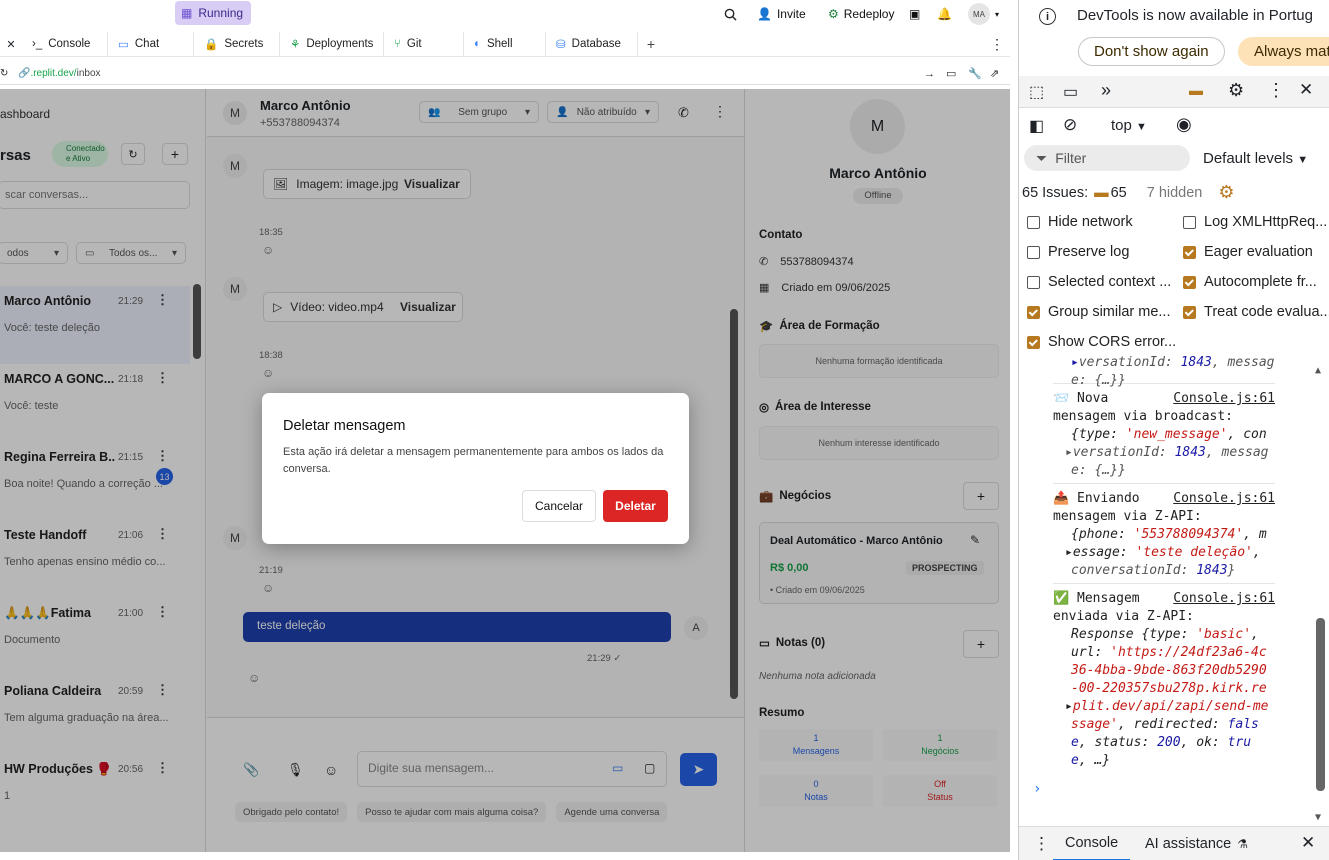 The image size is (1329, 860). What do you see at coordinates (65, 44) in the screenshot?
I see `tab-console: ›_ Console` at bounding box center [65, 44].